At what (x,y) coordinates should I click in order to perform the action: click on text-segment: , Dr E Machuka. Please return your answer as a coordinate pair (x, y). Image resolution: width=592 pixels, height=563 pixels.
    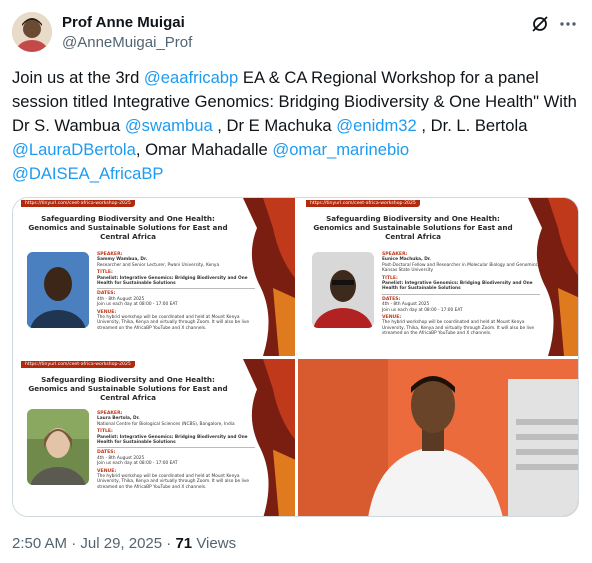
    Looking at the image, I should click on (274, 125).